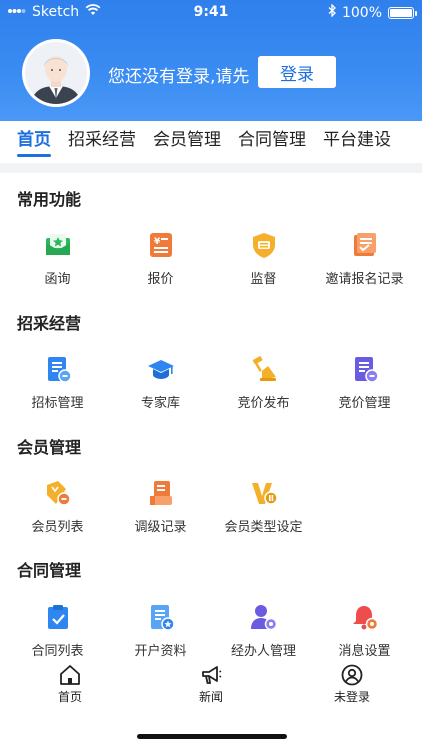 The width and height of the screenshot is (422, 750). What do you see at coordinates (59, 370) in the screenshot?
I see `tender-document-icon` at bounding box center [59, 370].